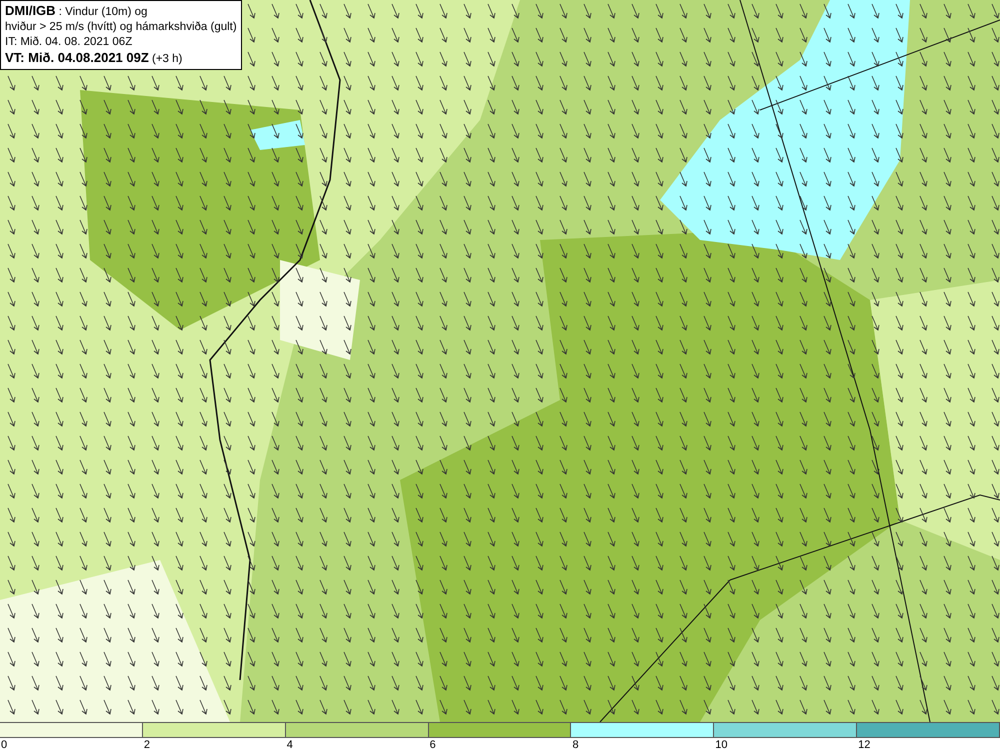  I want to click on scale-label: 12, so click(864, 745).